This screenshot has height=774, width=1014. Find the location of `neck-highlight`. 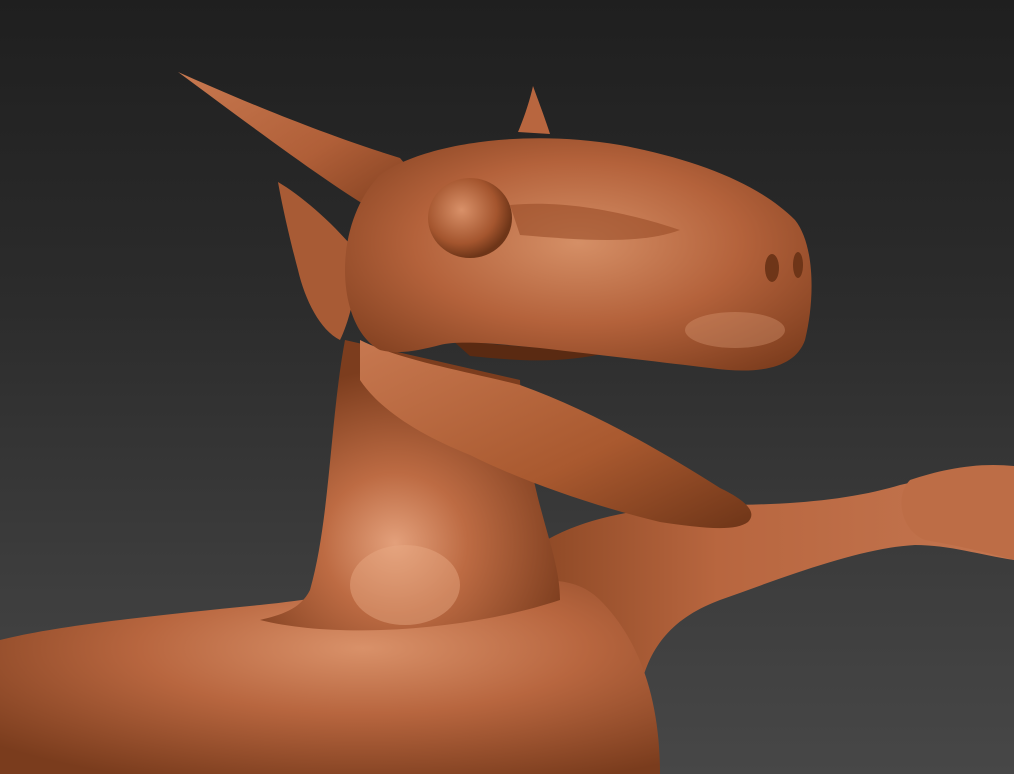

neck-highlight is located at coordinates (405, 585).